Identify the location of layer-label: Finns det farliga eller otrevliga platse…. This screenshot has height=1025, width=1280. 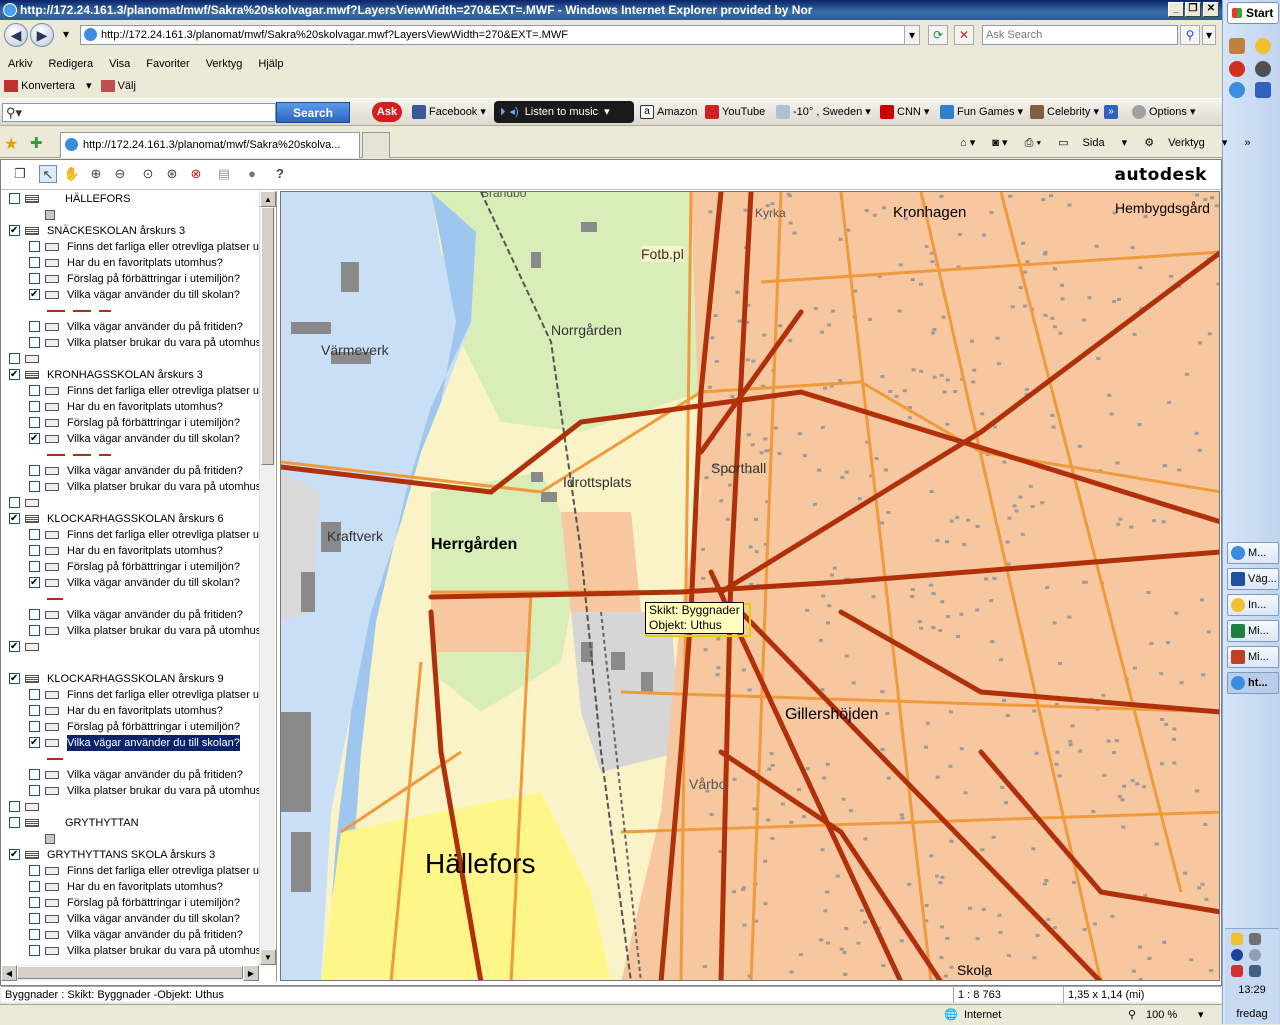
(163, 695).